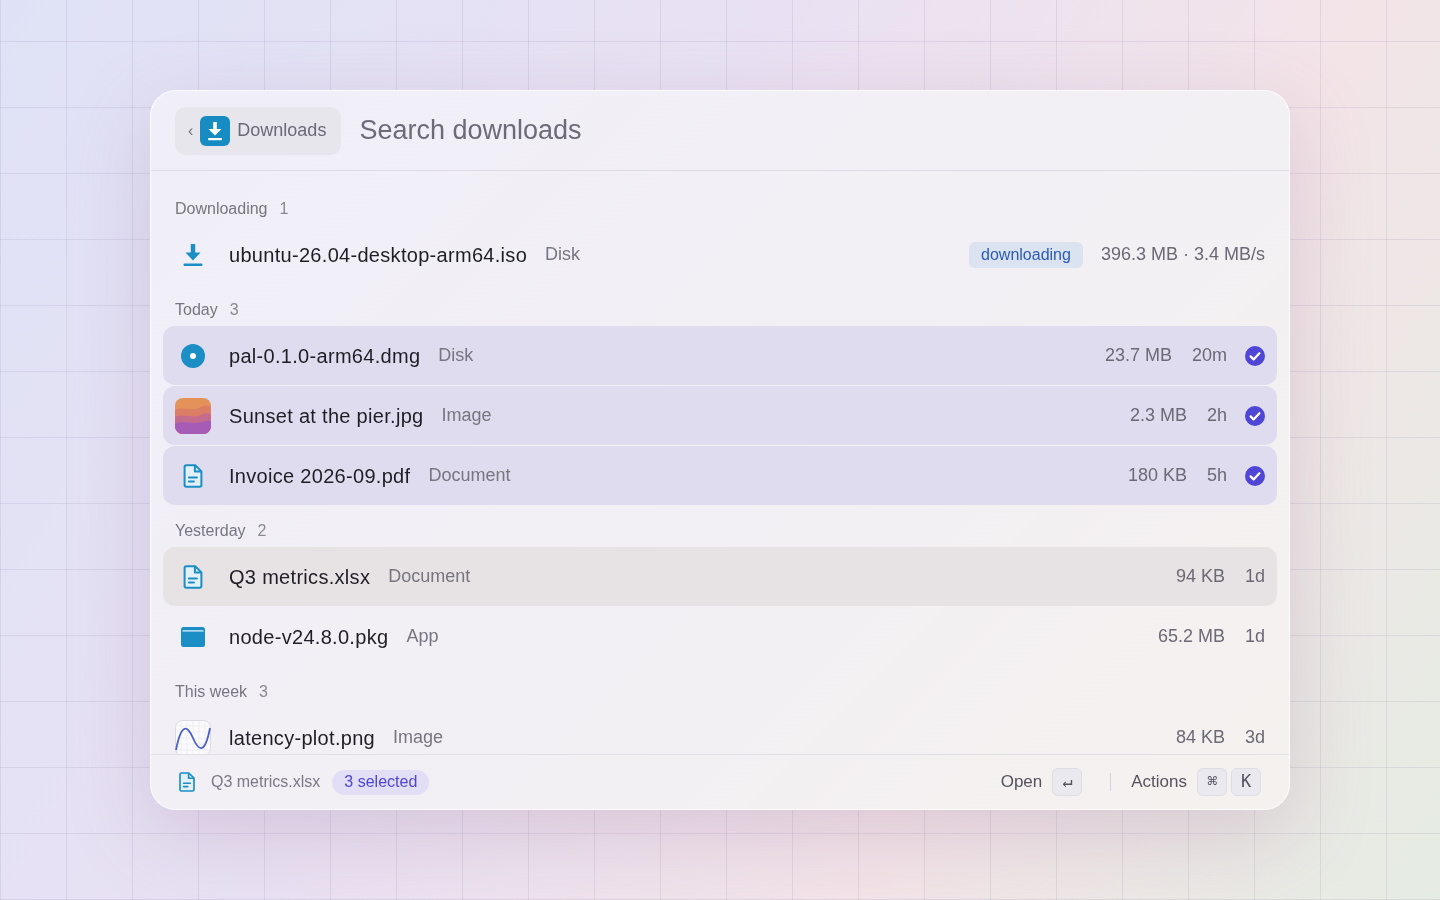  What do you see at coordinates (720, 355) in the screenshot?
I see `file-row: pal-0.1.0-arm64.dmg Disk 23.7 MB 20m` at bounding box center [720, 355].